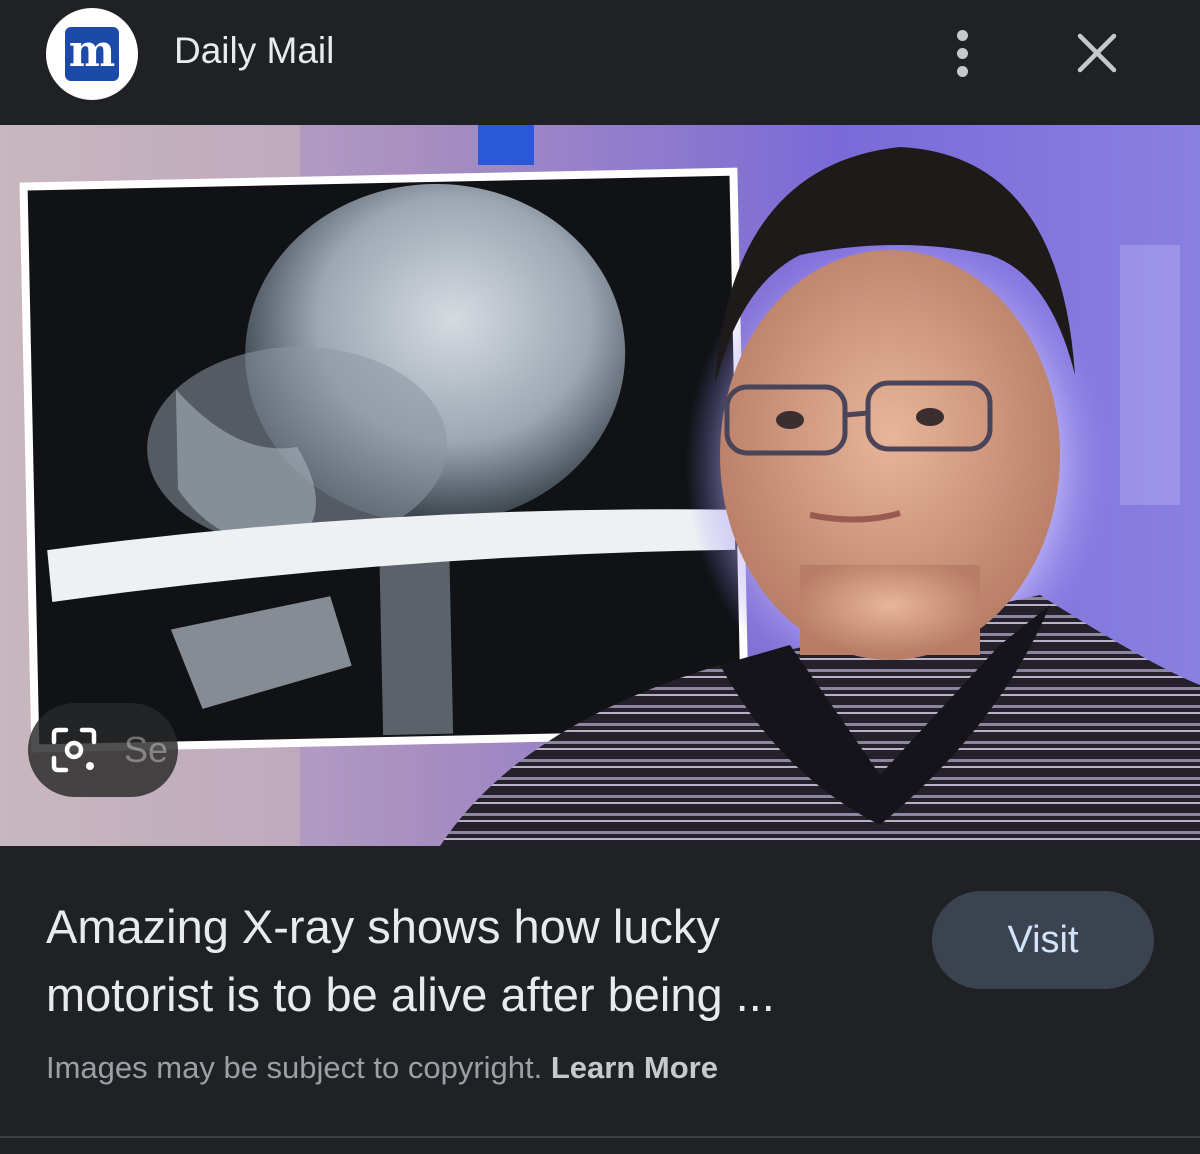 This screenshot has height=1154, width=1200. What do you see at coordinates (963, 54) in the screenshot?
I see `more-options-button` at bounding box center [963, 54].